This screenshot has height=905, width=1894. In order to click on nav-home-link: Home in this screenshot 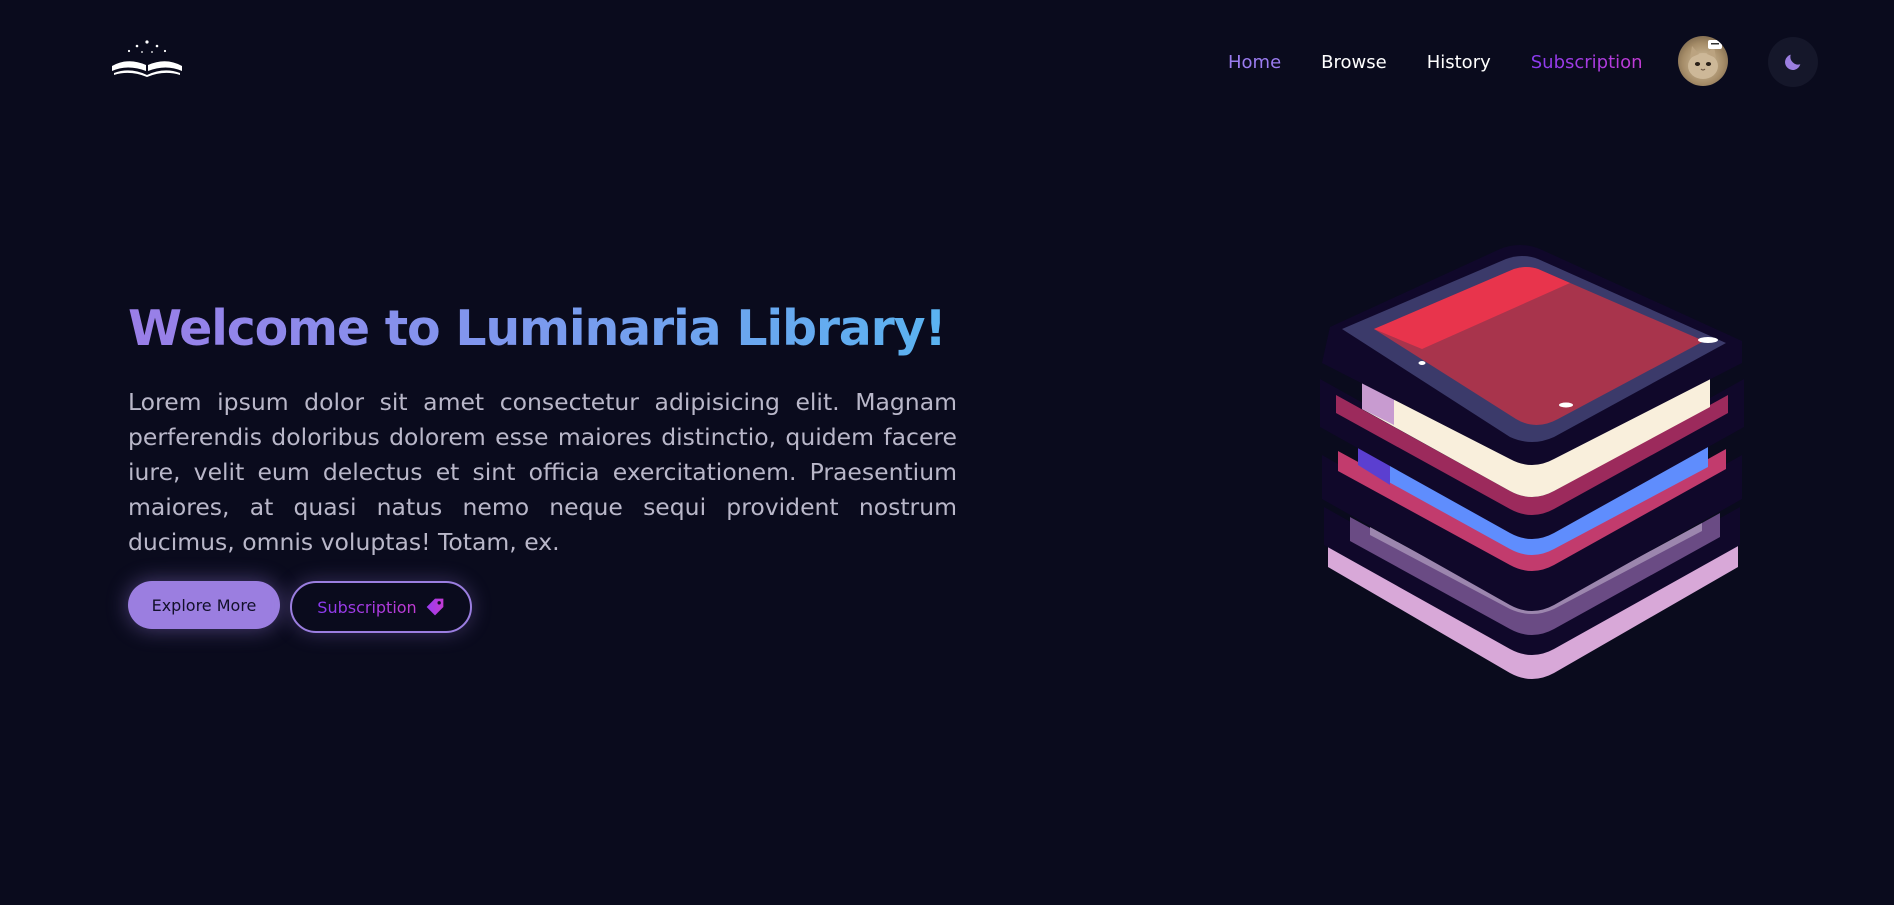, I will do `click(1254, 62)`.